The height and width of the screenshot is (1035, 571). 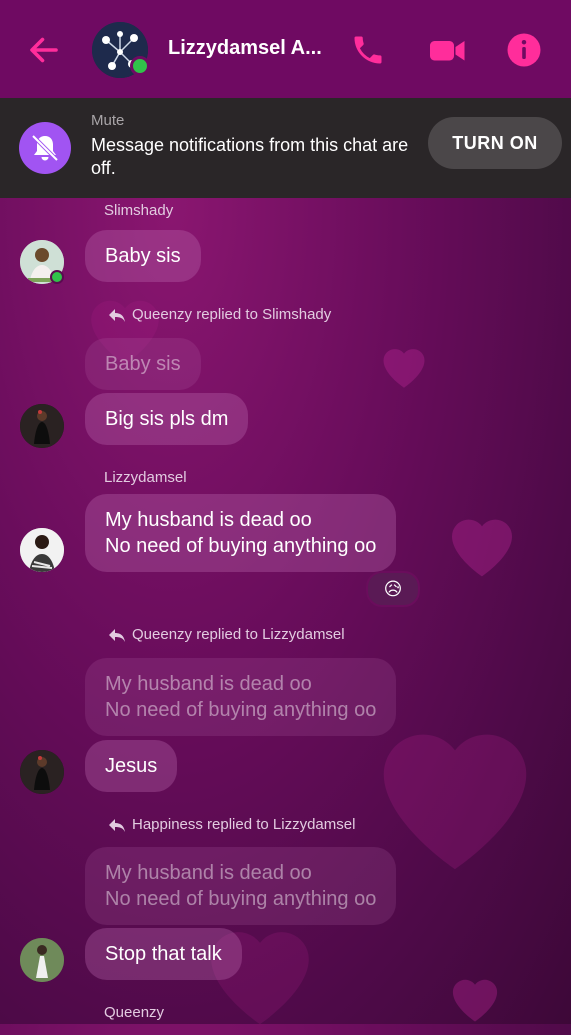 What do you see at coordinates (448, 50) in the screenshot?
I see `video-call-icon` at bounding box center [448, 50].